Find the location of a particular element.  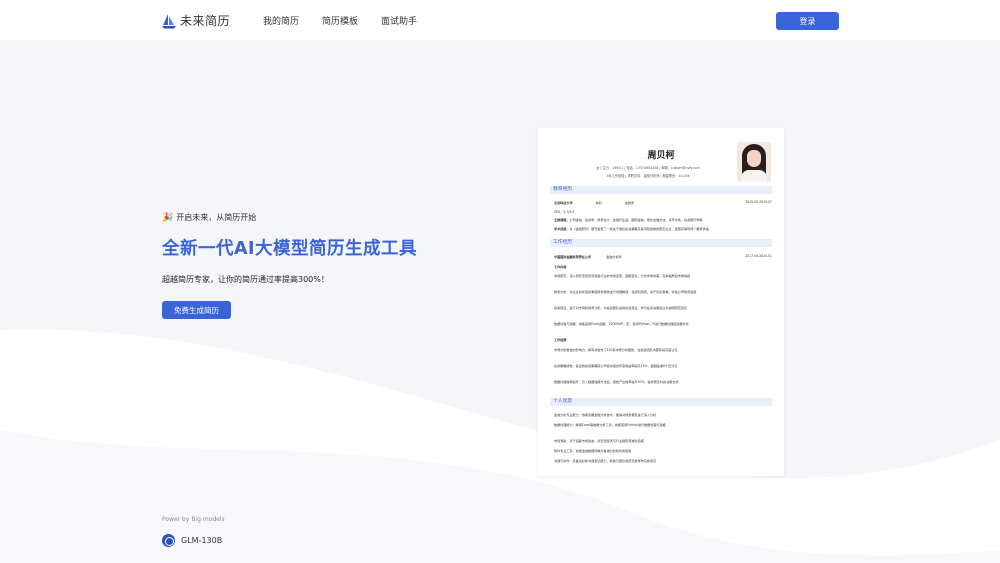

model-badge: GLM-130B is located at coordinates (192, 540).